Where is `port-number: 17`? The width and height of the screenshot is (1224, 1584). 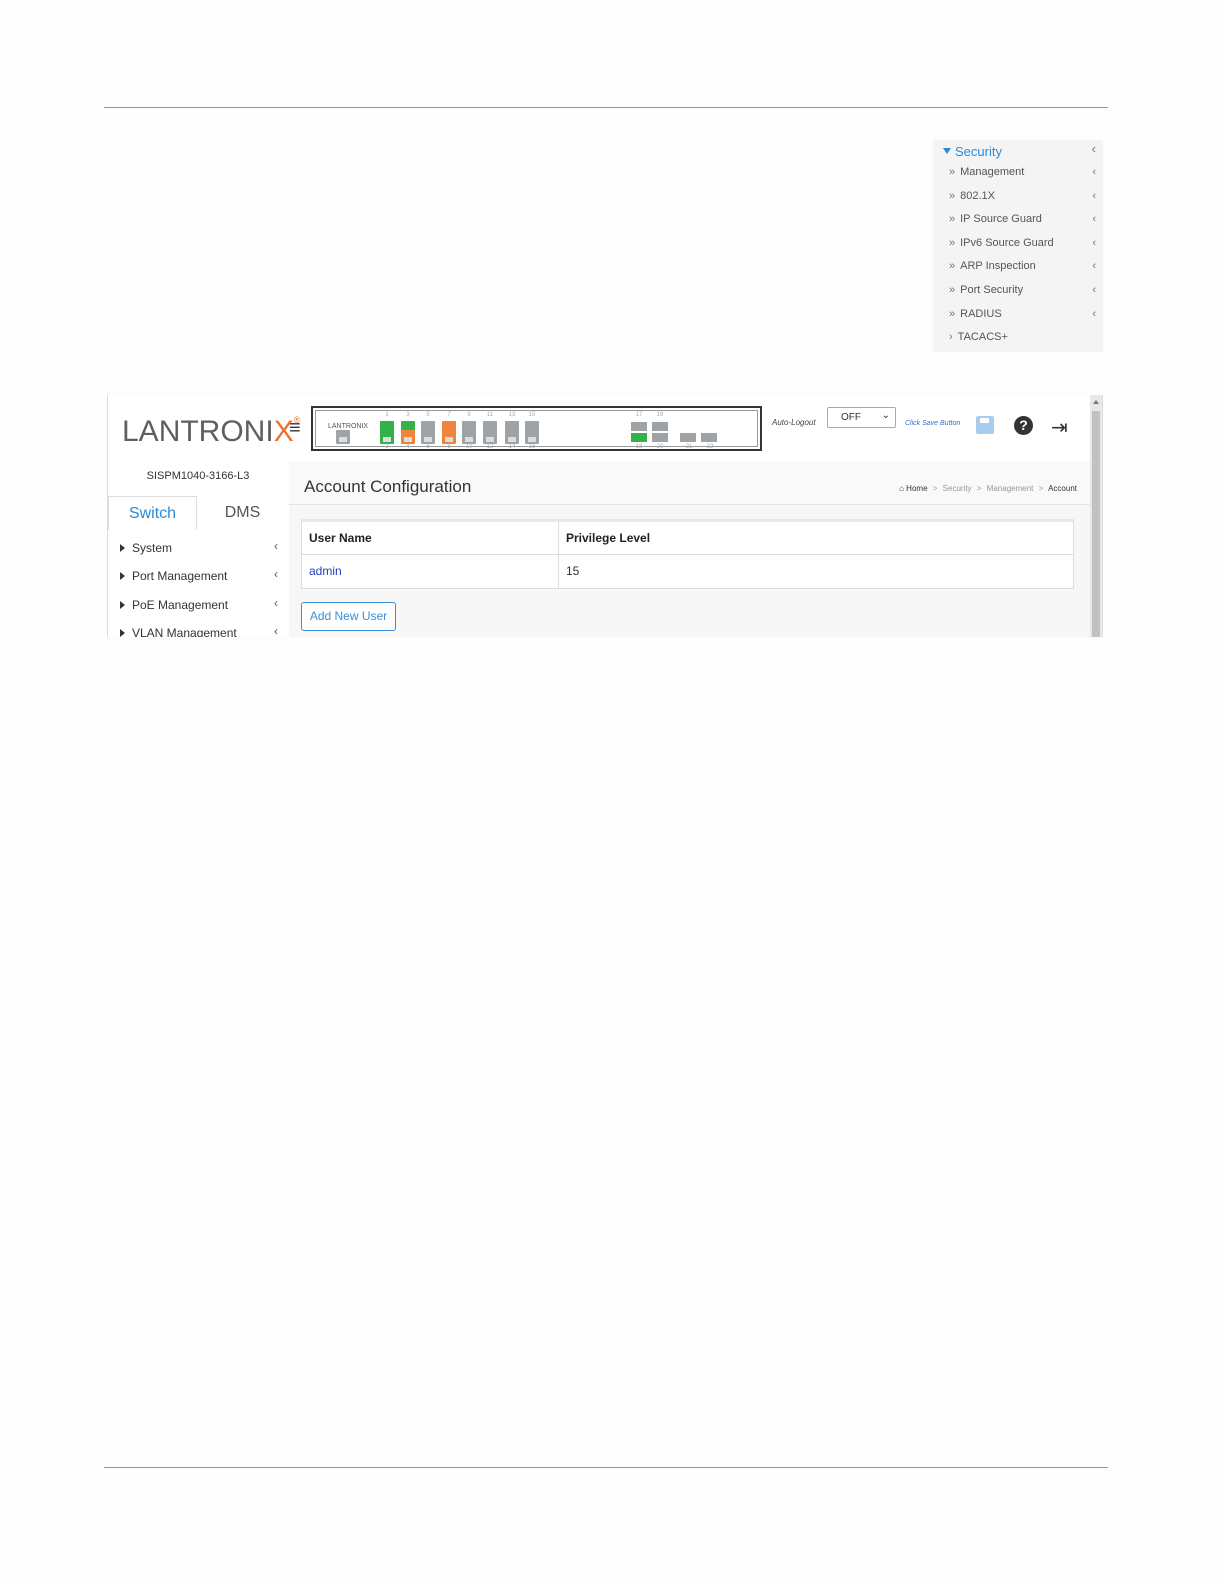 port-number: 17 is located at coordinates (639, 415).